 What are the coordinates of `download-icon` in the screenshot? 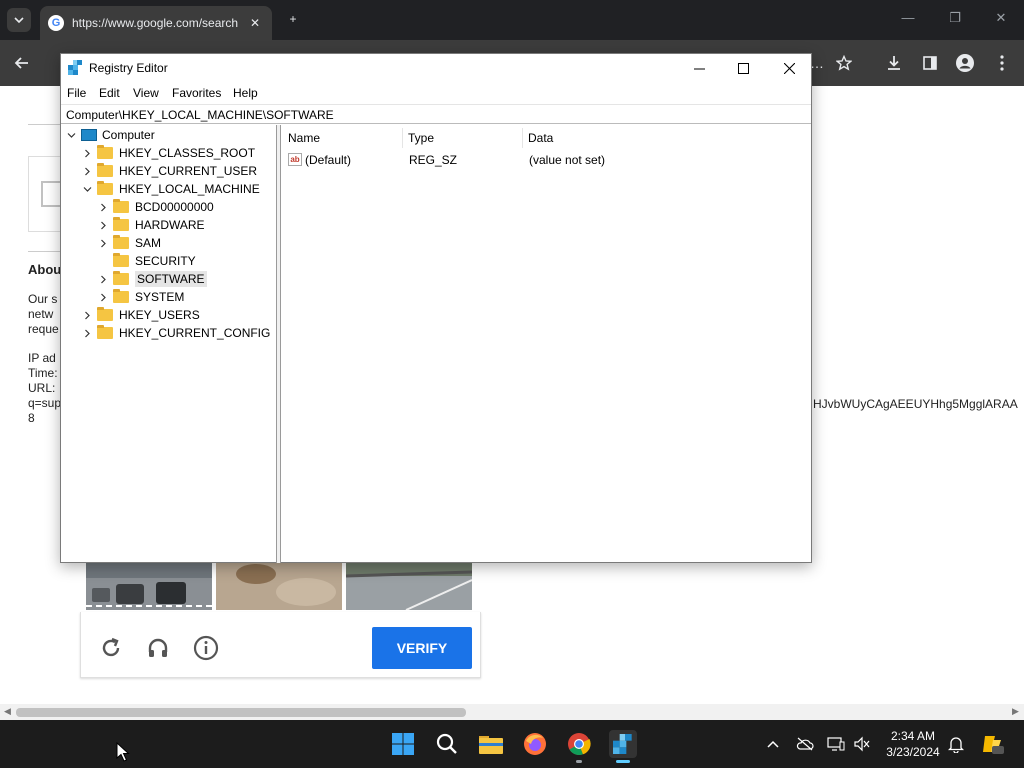 It's located at (894, 63).